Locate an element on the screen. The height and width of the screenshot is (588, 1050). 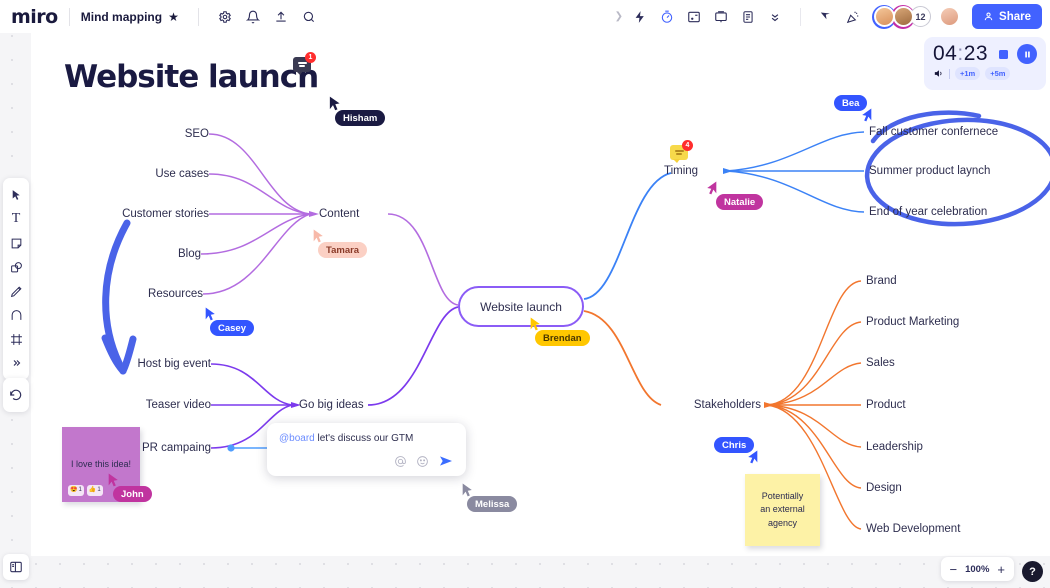
node-use-cases: Use cases is located at coordinates (182, 174).